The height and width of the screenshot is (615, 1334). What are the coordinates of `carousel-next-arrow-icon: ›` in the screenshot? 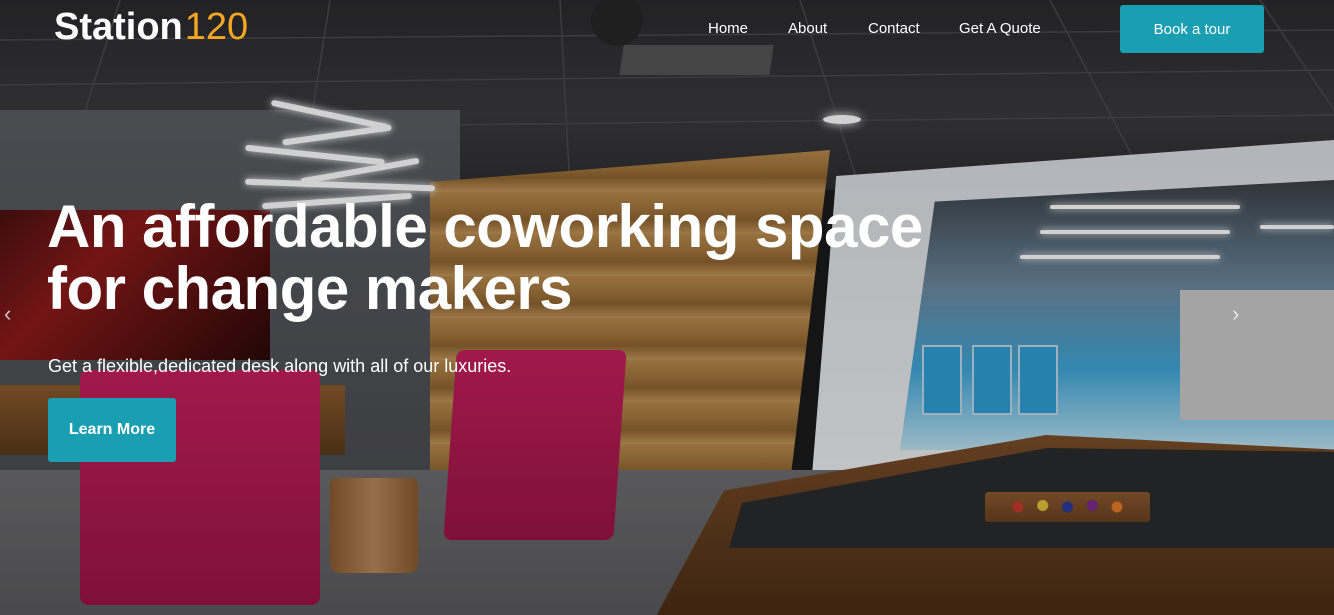 It's located at (1242, 314).